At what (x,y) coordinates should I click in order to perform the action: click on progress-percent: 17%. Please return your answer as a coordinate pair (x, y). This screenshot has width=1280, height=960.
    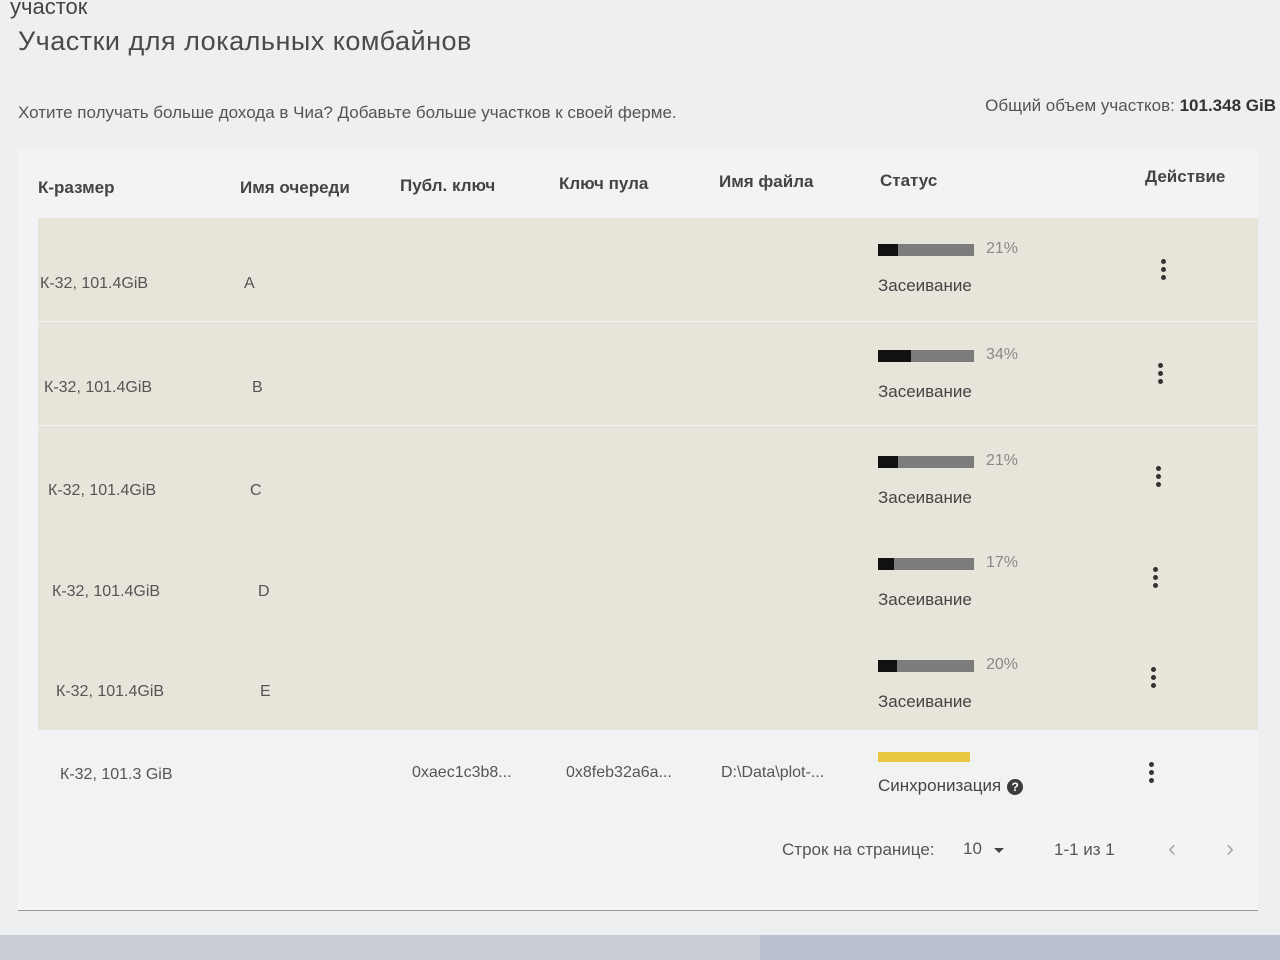
    Looking at the image, I should click on (1002, 562).